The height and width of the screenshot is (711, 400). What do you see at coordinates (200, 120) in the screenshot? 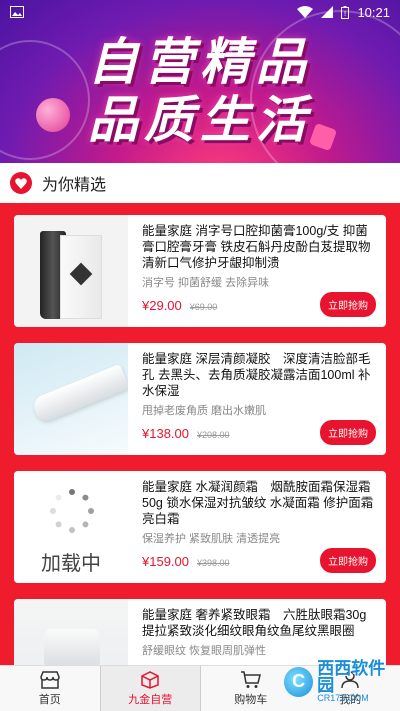
I see `banner-title-line2: 品质生活` at bounding box center [200, 120].